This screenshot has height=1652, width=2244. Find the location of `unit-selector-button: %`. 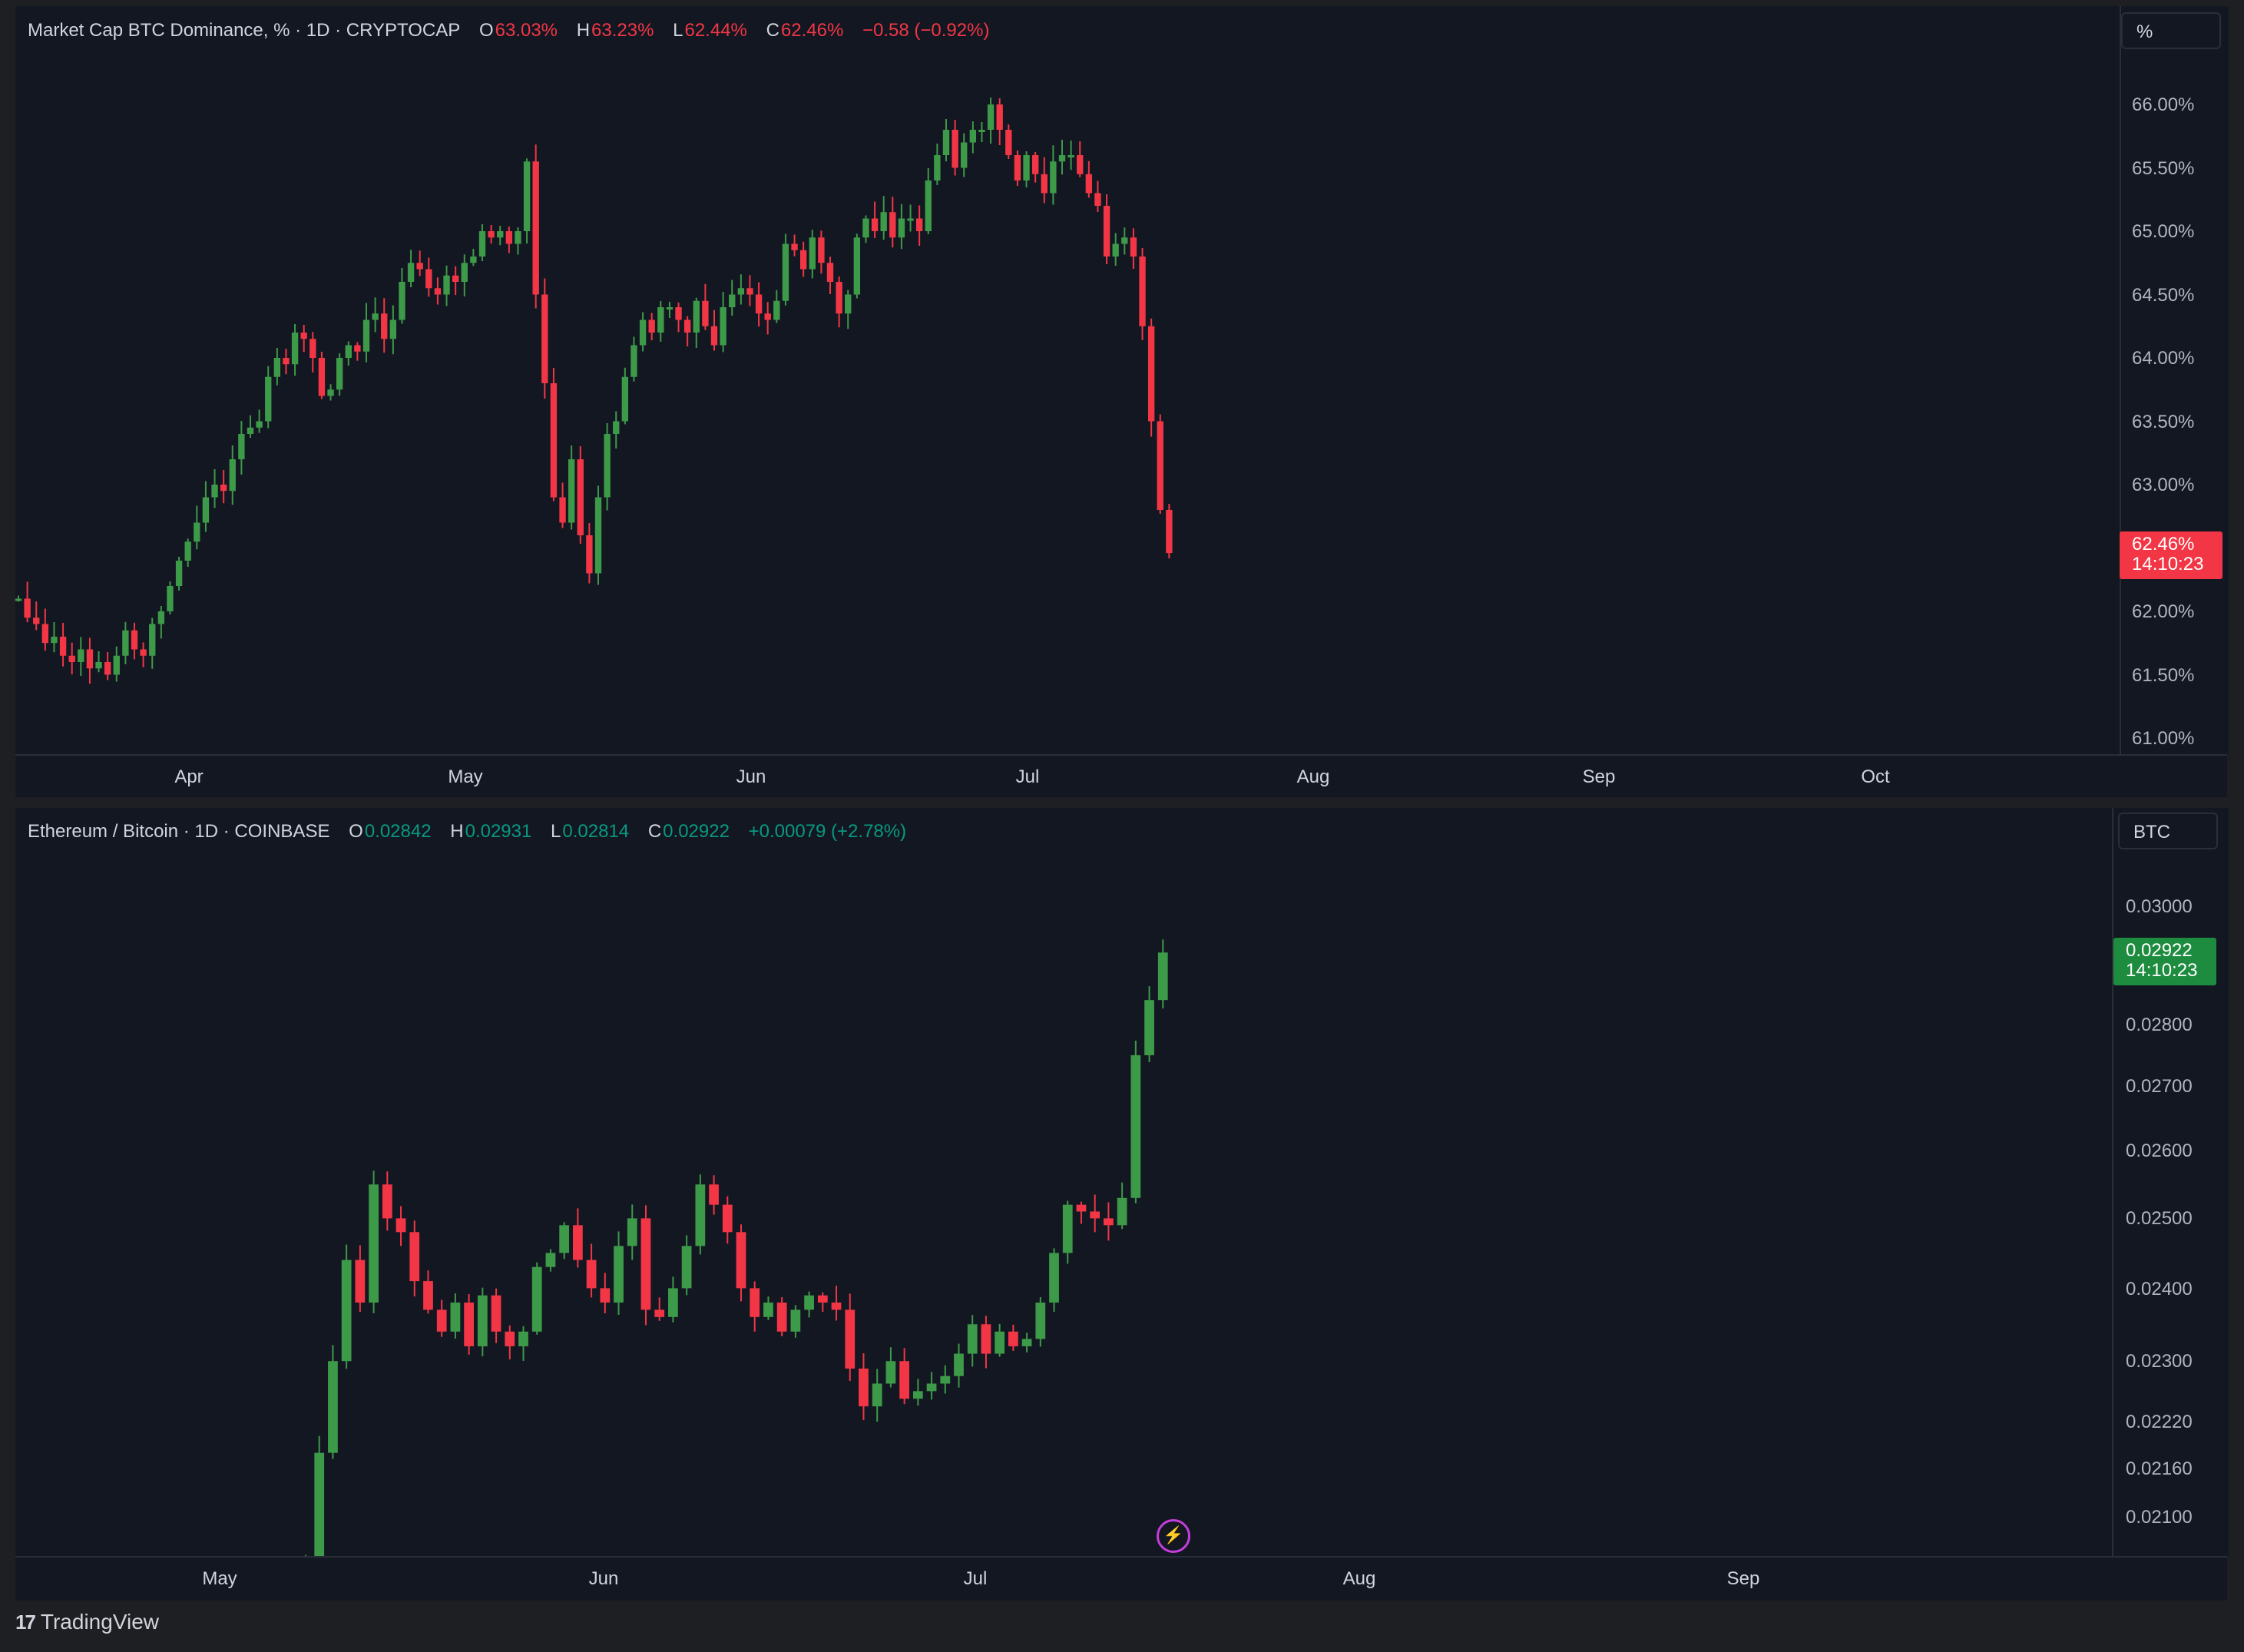

unit-selector-button: % is located at coordinates (2171, 31).